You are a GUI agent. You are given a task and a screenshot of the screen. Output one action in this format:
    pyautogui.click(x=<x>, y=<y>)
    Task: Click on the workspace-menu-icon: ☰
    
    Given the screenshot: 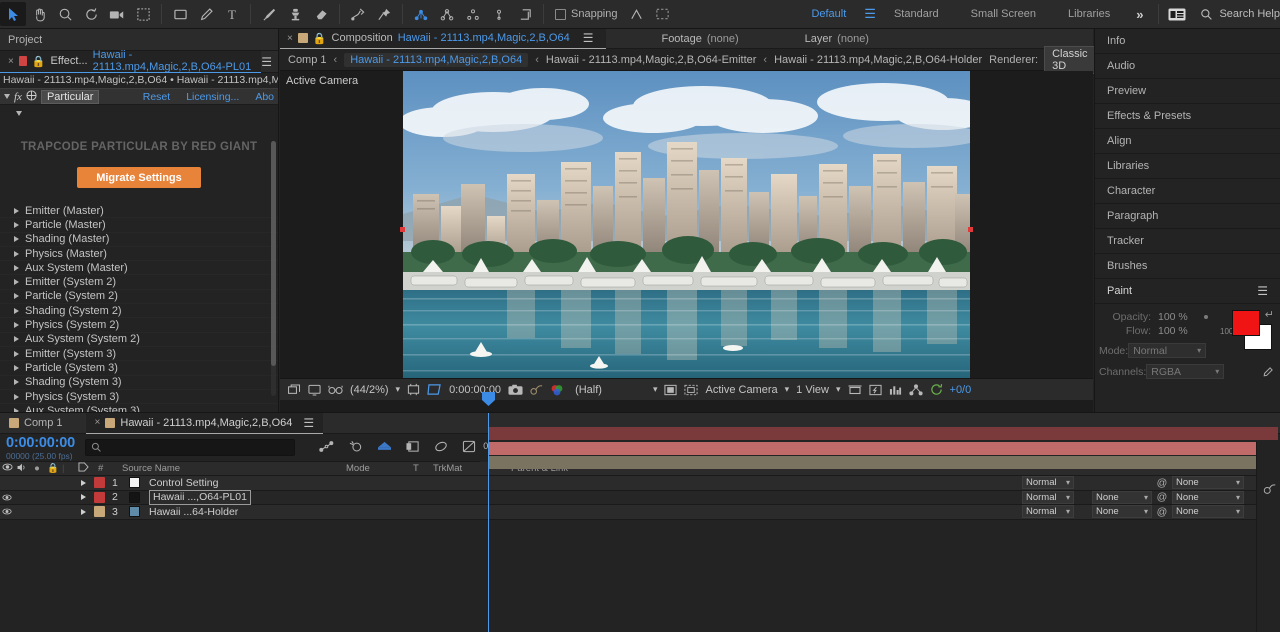 What is the action you would take?
    pyautogui.click(x=870, y=14)
    